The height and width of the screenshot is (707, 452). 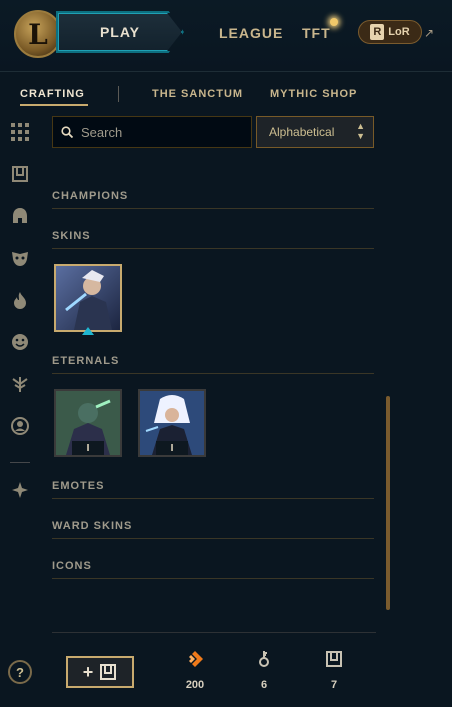 I want to click on section-emotes: EMOTES, so click(x=213, y=489).